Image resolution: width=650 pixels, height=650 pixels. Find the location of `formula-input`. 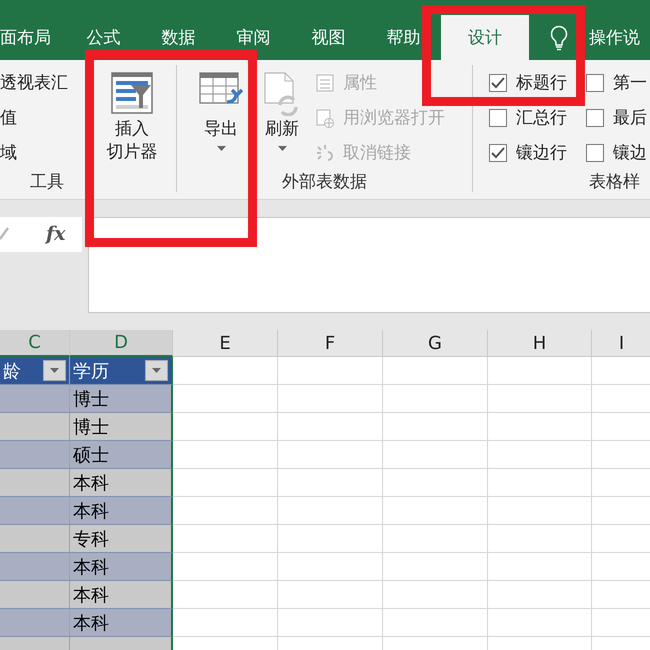

formula-input is located at coordinates (369, 265).